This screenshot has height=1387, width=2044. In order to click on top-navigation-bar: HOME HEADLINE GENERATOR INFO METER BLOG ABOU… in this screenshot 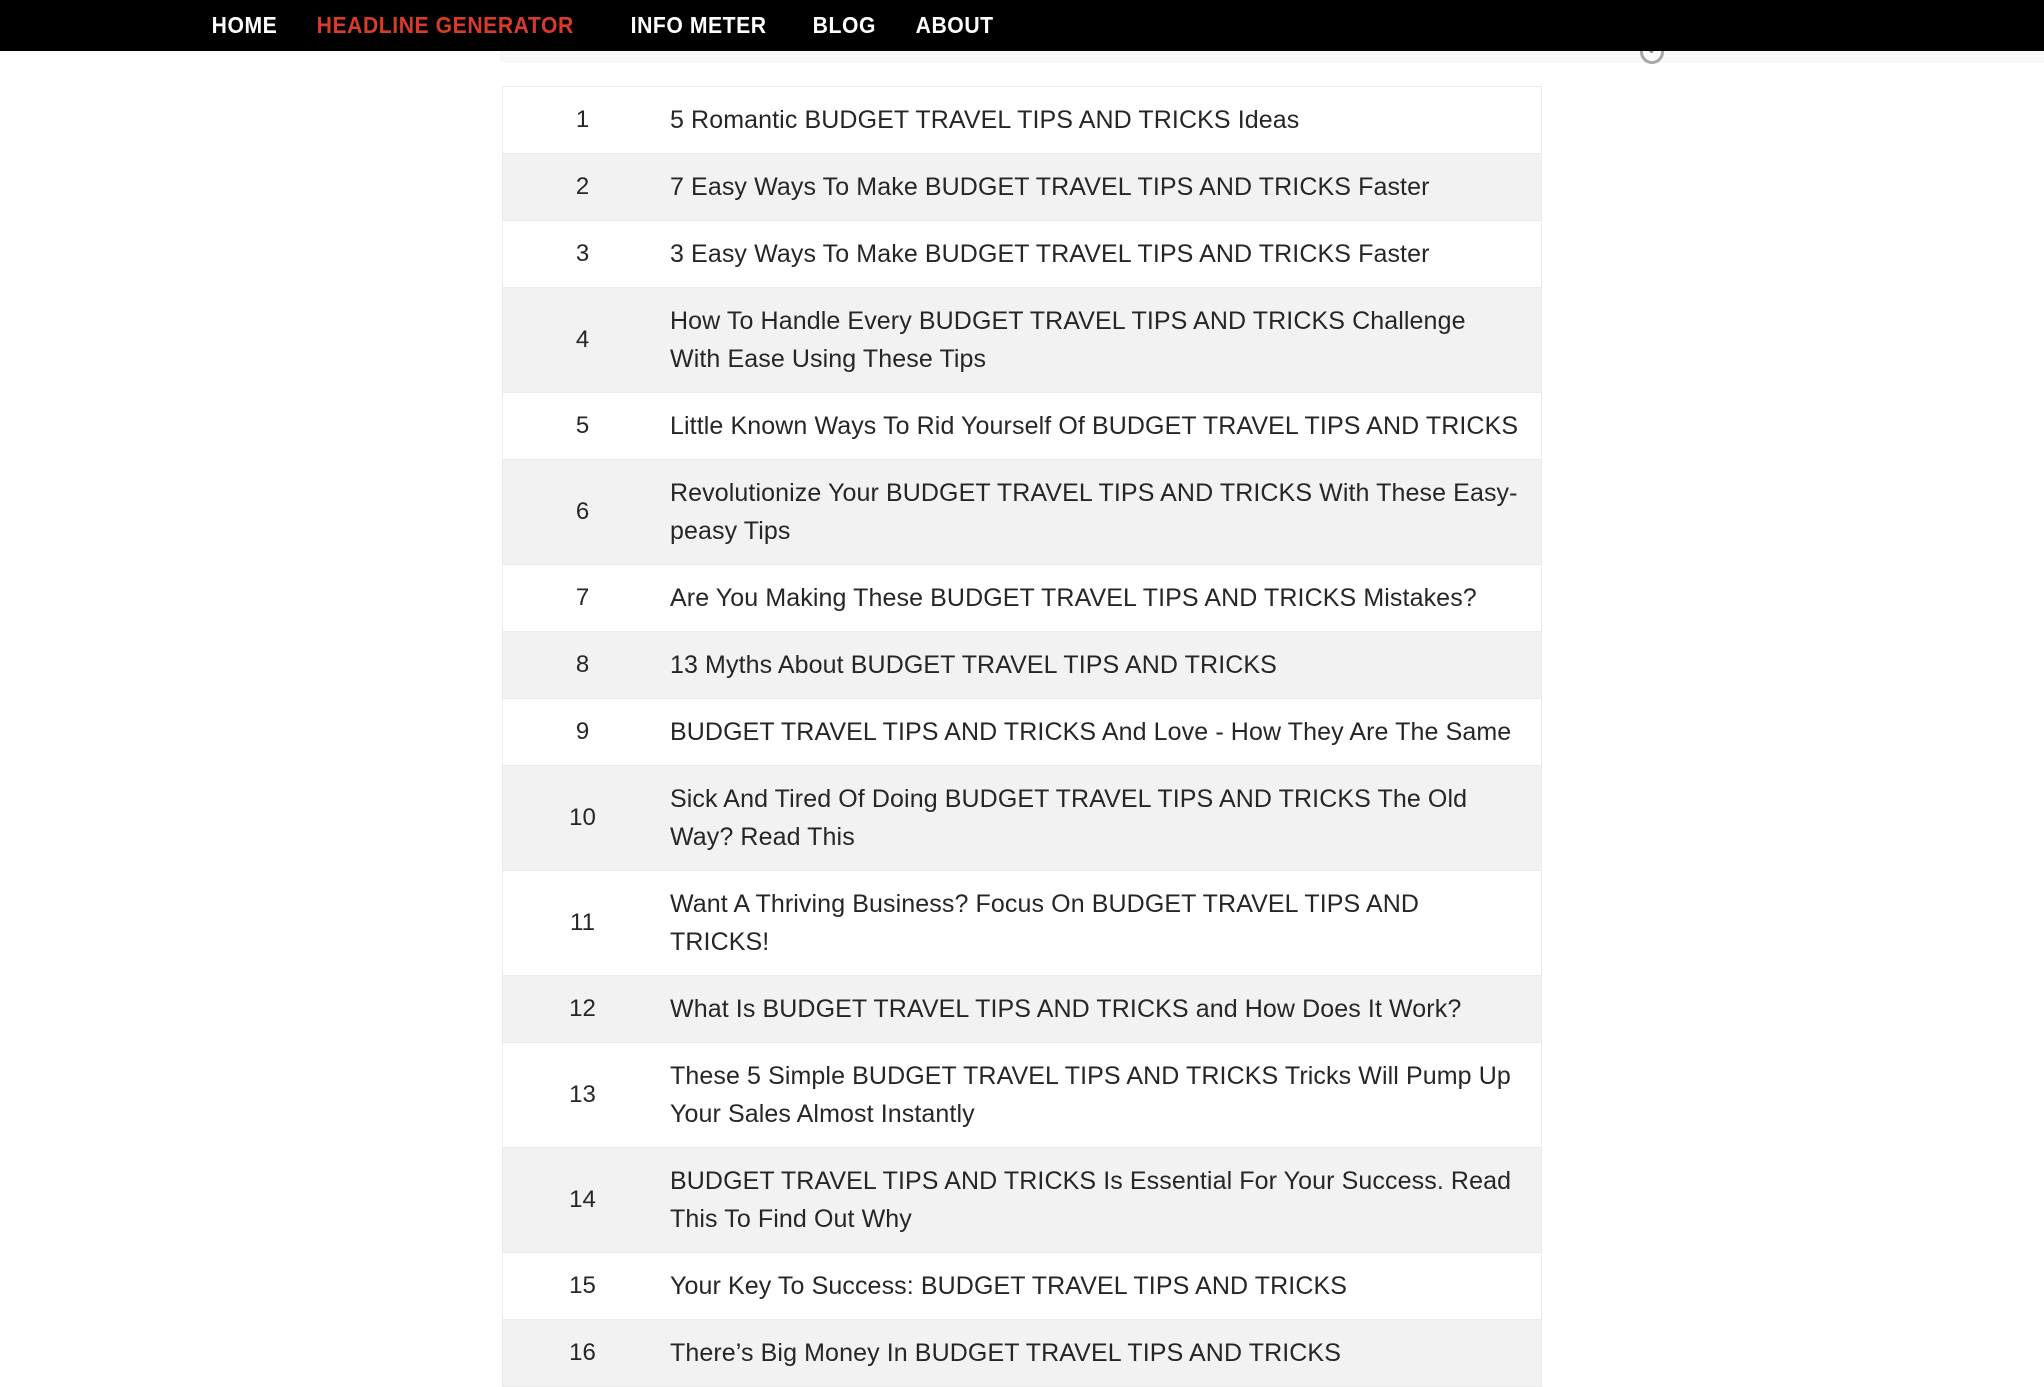, I will do `click(1022, 25)`.